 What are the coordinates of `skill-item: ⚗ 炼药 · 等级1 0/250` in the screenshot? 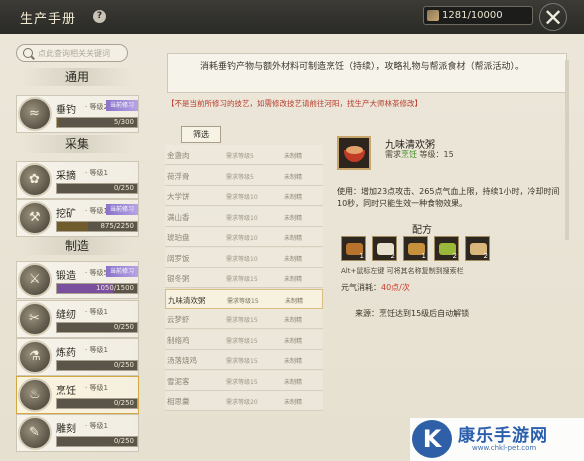 It's located at (77, 357).